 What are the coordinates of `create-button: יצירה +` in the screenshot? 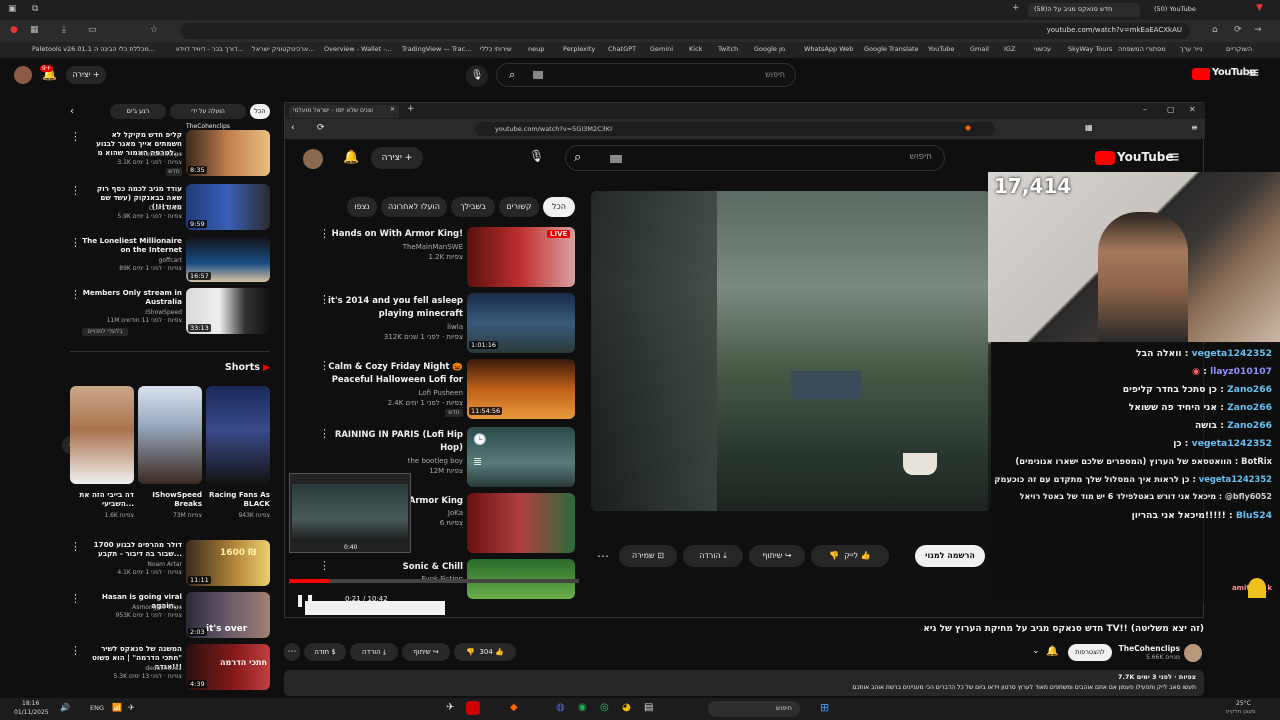 It's located at (86, 75).